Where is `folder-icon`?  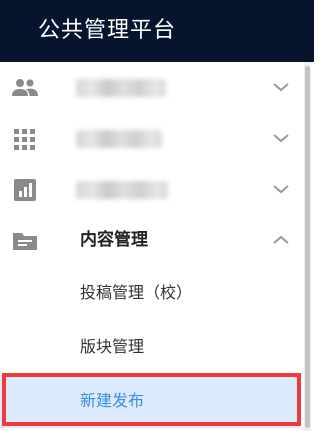
folder-icon is located at coordinates (25, 241).